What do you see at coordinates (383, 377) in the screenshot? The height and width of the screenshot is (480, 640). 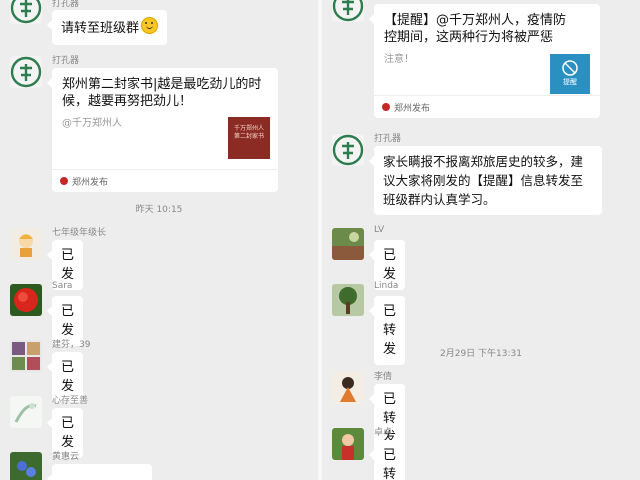 I see `sender-name: 李倩` at bounding box center [383, 377].